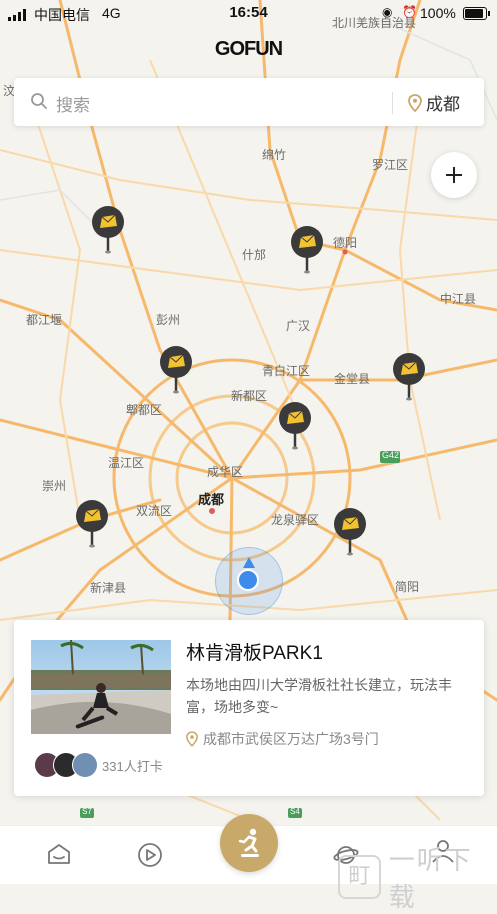  What do you see at coordinates (73, 103) in the screenshot?
I see `search-placeholder: 搜索` at bounding box center [73, 103].